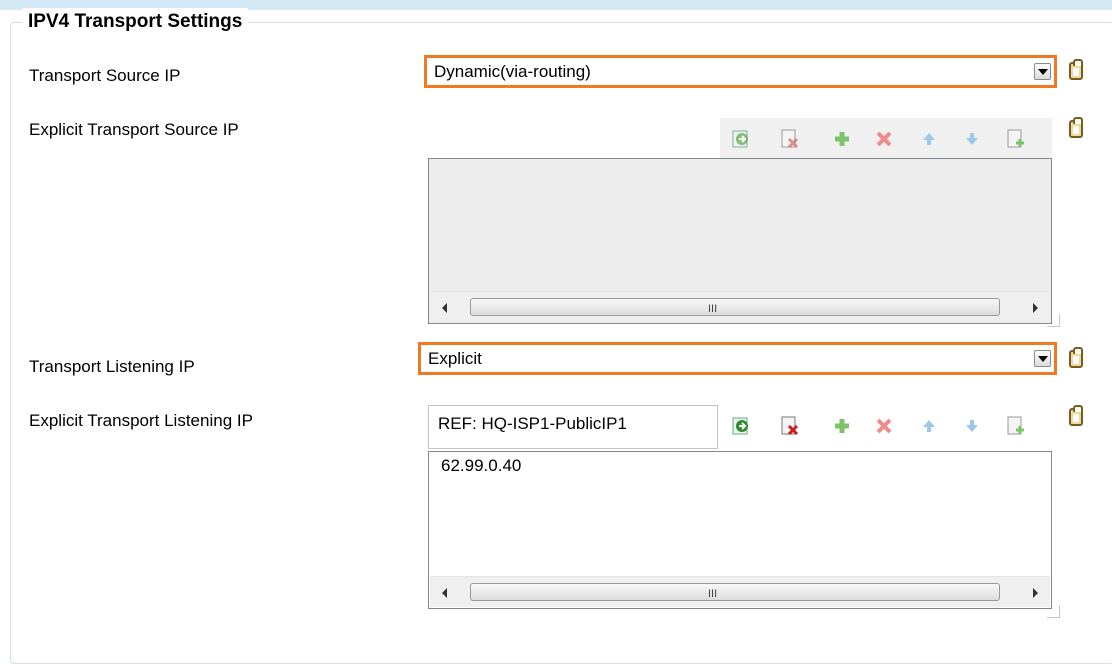 This screenshot has height=664, width=1112. What do you see at coordinates (112, 366) in the screenshot?
I see `transport-listening-ip-label: Transport Listening IP` at bounding box center [112, 366].